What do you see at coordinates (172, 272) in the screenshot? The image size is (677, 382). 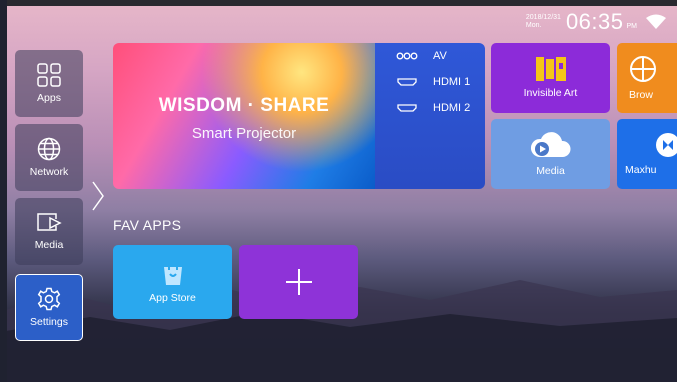 I see `shopping-bag-icon` at bounding box center [172, 272].